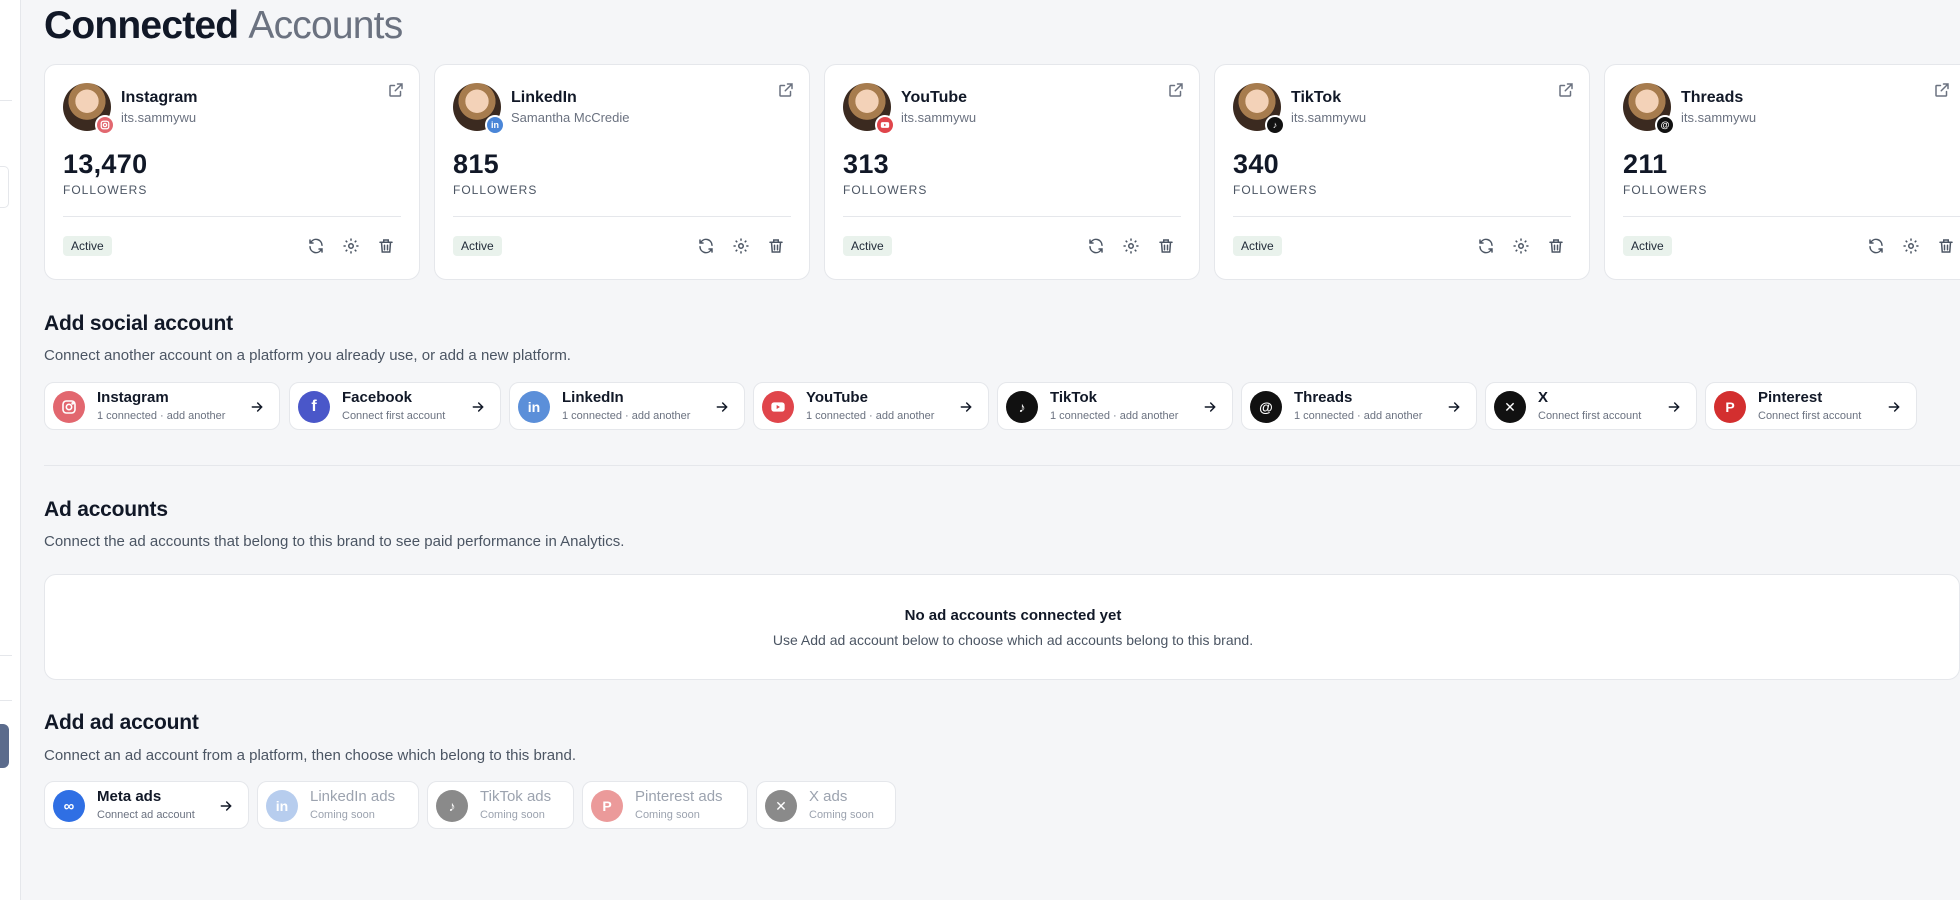 The height and width of the screenshot is (900, 1960). I want to click on empty-state-title: No ad accounts connected yet, so click(1013, 615).